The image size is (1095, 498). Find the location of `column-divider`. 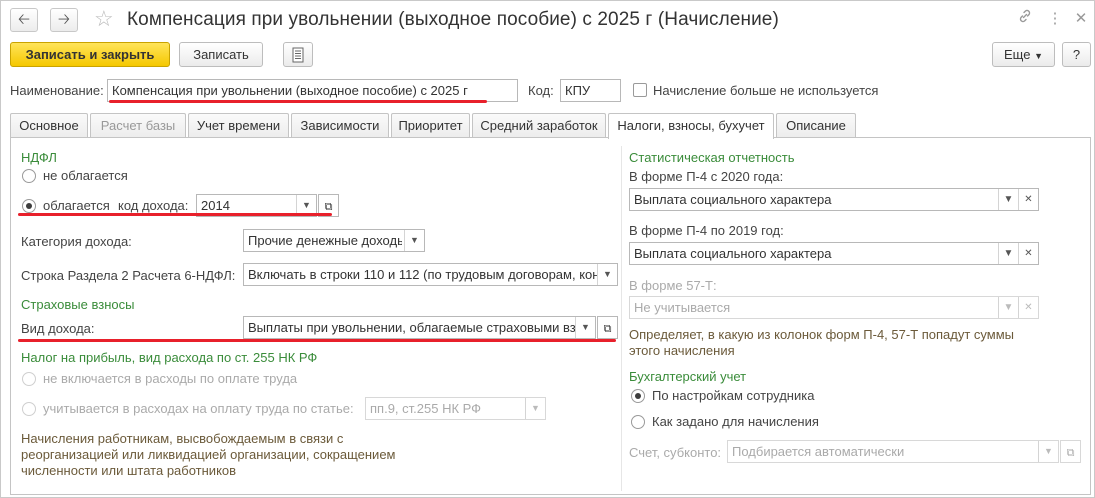

column-divider is located at coordinates (621, 318).